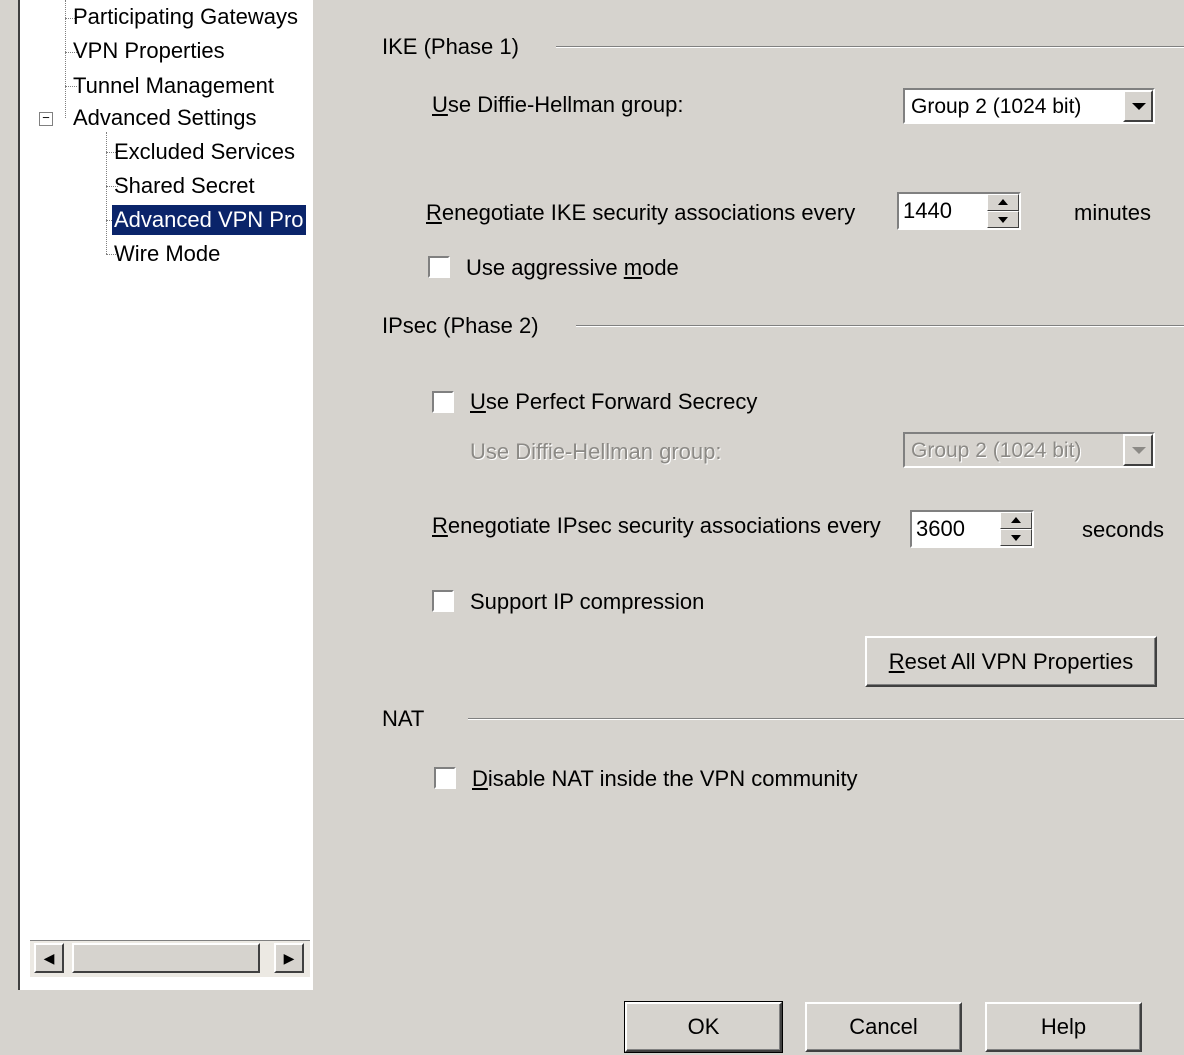 This screenshot has width=1184, height=1055. I want to click on tree-horizontal-scrollbar: ◀ ▶, so click(170, 958).